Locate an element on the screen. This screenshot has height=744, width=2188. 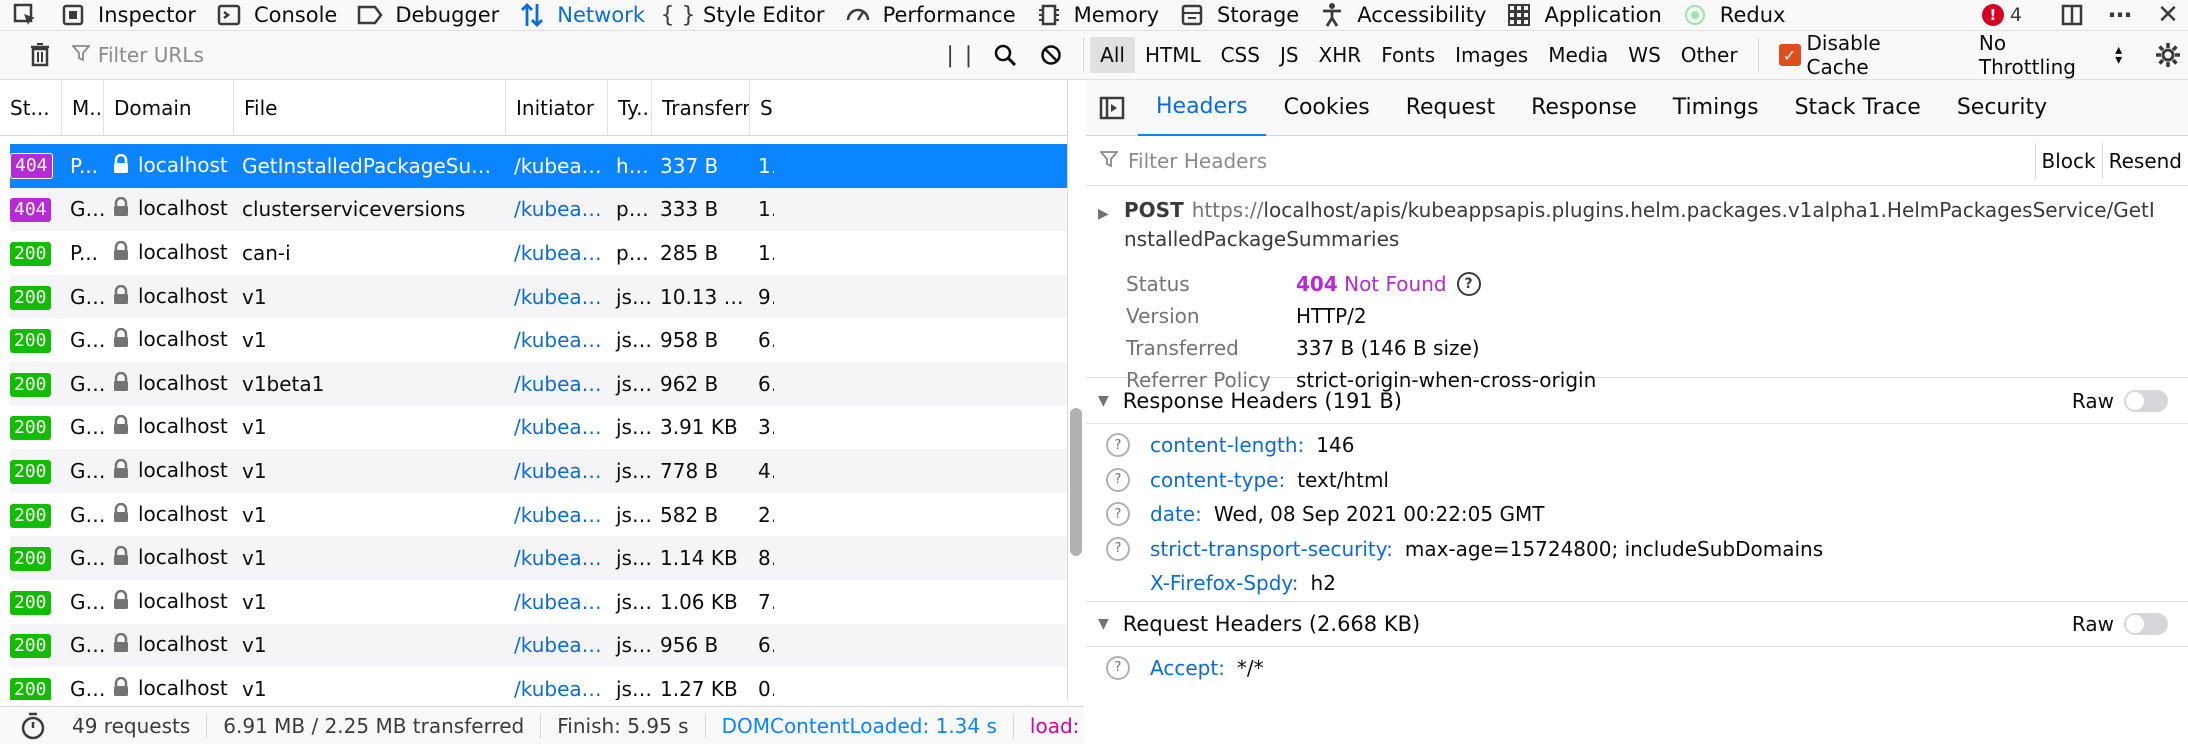
search-icon is located at coordinates (1005, 55).